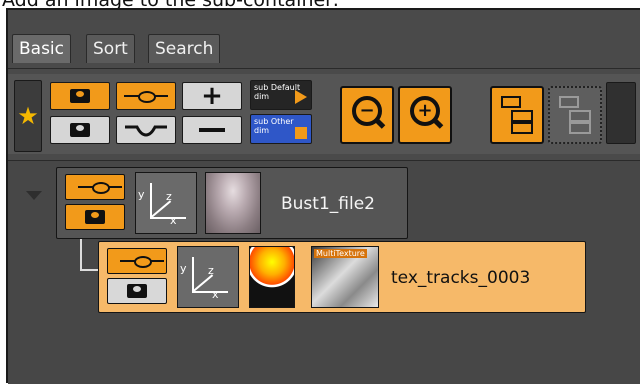 The height and width of the screenshot is (384, 640). What do you see at coordinates (345, 277) in the screenshot?
I see `multitexture-thumbnail: MultiTexture` at bounding box center [345, 277].